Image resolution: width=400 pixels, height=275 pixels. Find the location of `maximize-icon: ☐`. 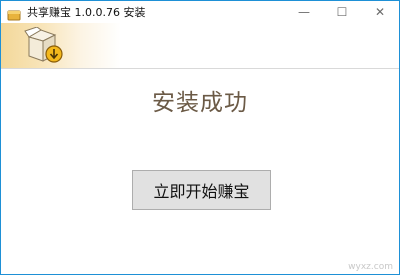

maximize-icon: ☐ is located at coordinates (342, 12).